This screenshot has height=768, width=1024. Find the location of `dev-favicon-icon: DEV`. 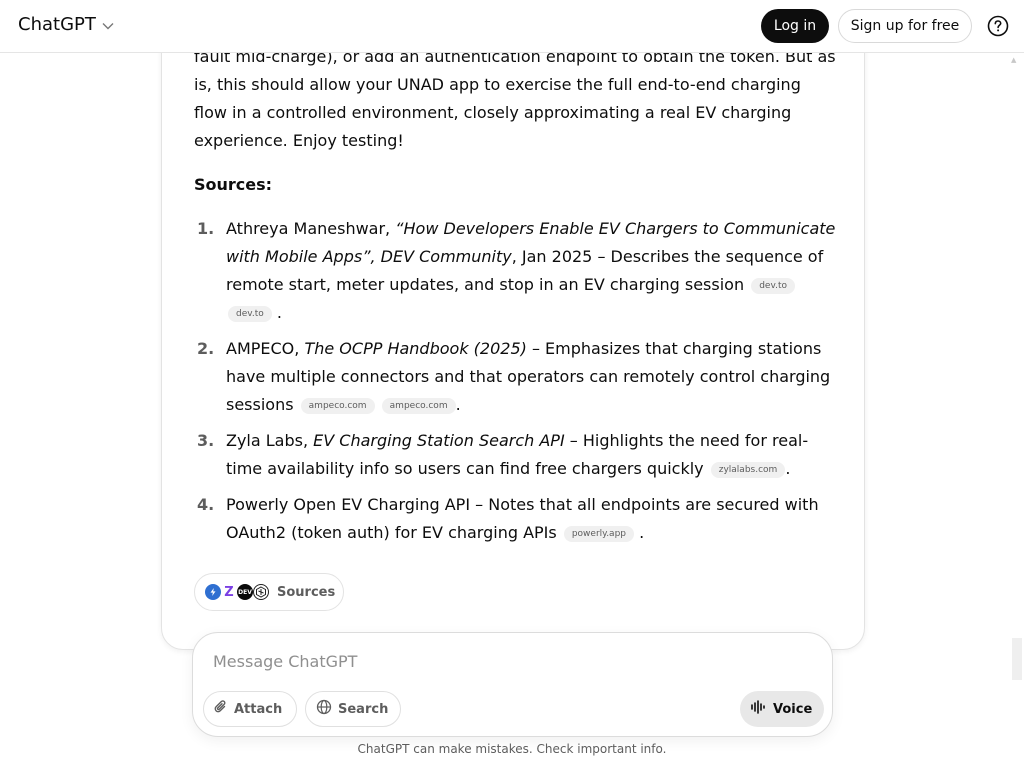

dev-favicon-icon: DEV is located at coordinates (245, 592).